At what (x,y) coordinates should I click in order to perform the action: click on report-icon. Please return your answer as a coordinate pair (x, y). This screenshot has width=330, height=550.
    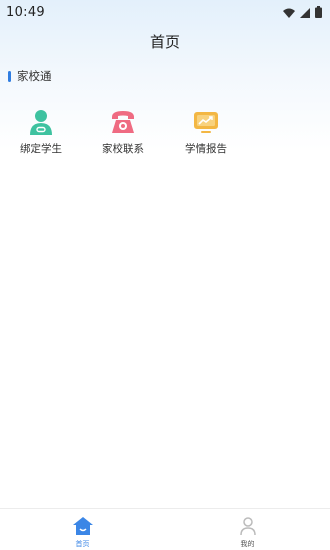
    Looking at the image, I should click on (206, 122).